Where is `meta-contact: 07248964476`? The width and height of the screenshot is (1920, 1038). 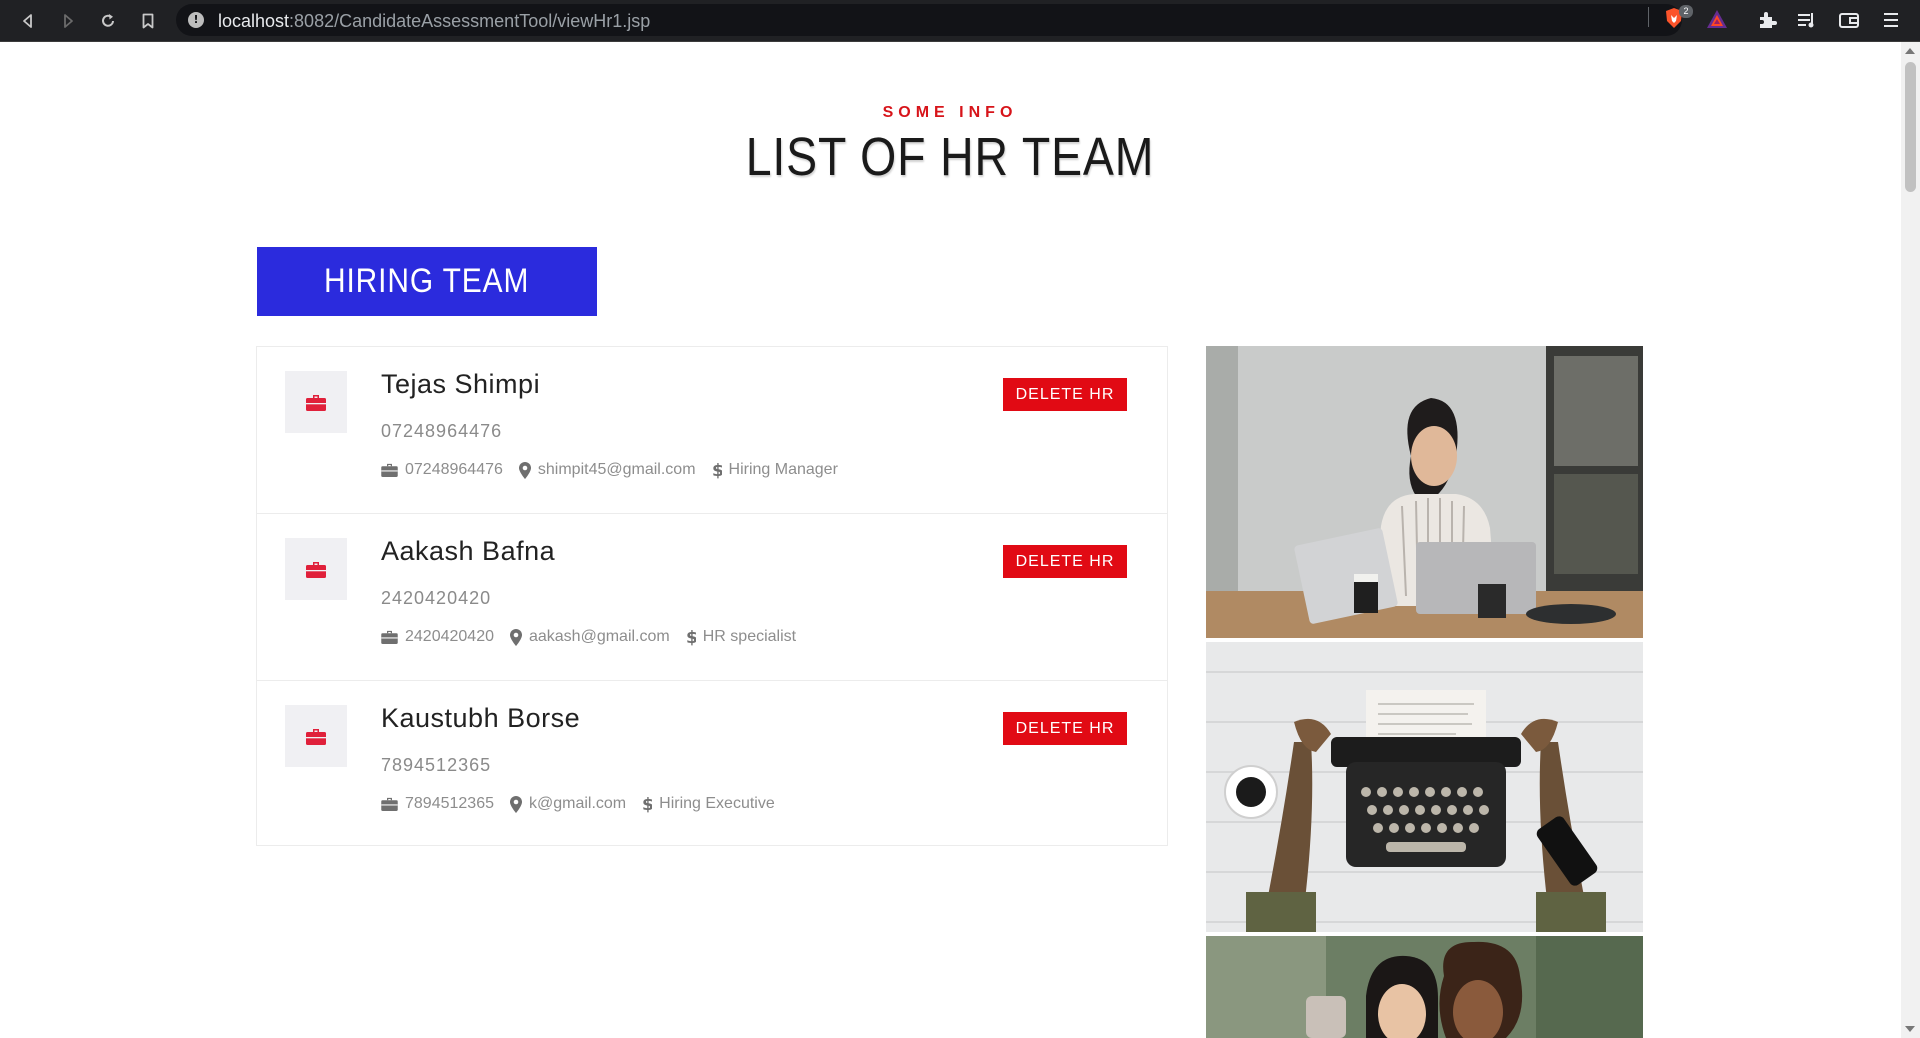 meta-contact: 07248964476 is located at coordinates (442, 470).